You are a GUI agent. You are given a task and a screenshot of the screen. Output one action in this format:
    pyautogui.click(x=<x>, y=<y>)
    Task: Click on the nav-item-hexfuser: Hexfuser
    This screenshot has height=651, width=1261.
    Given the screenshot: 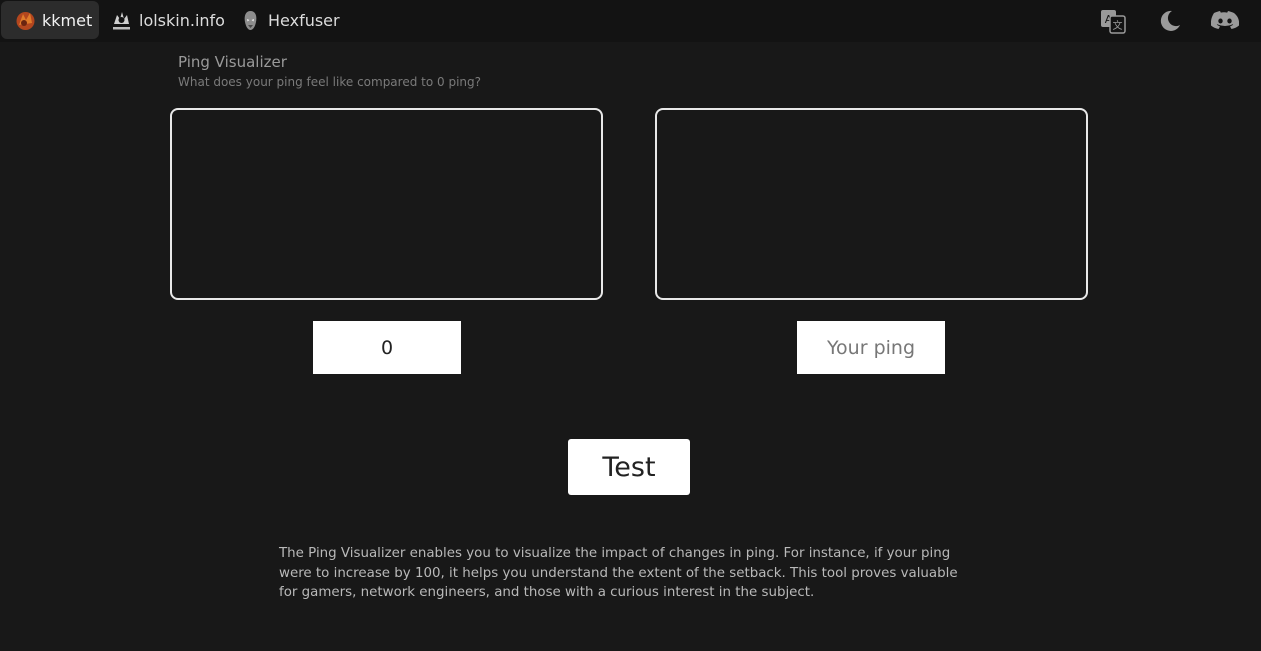 What is the action you would take?
    pyautogui.click(x=289, y=20)
    